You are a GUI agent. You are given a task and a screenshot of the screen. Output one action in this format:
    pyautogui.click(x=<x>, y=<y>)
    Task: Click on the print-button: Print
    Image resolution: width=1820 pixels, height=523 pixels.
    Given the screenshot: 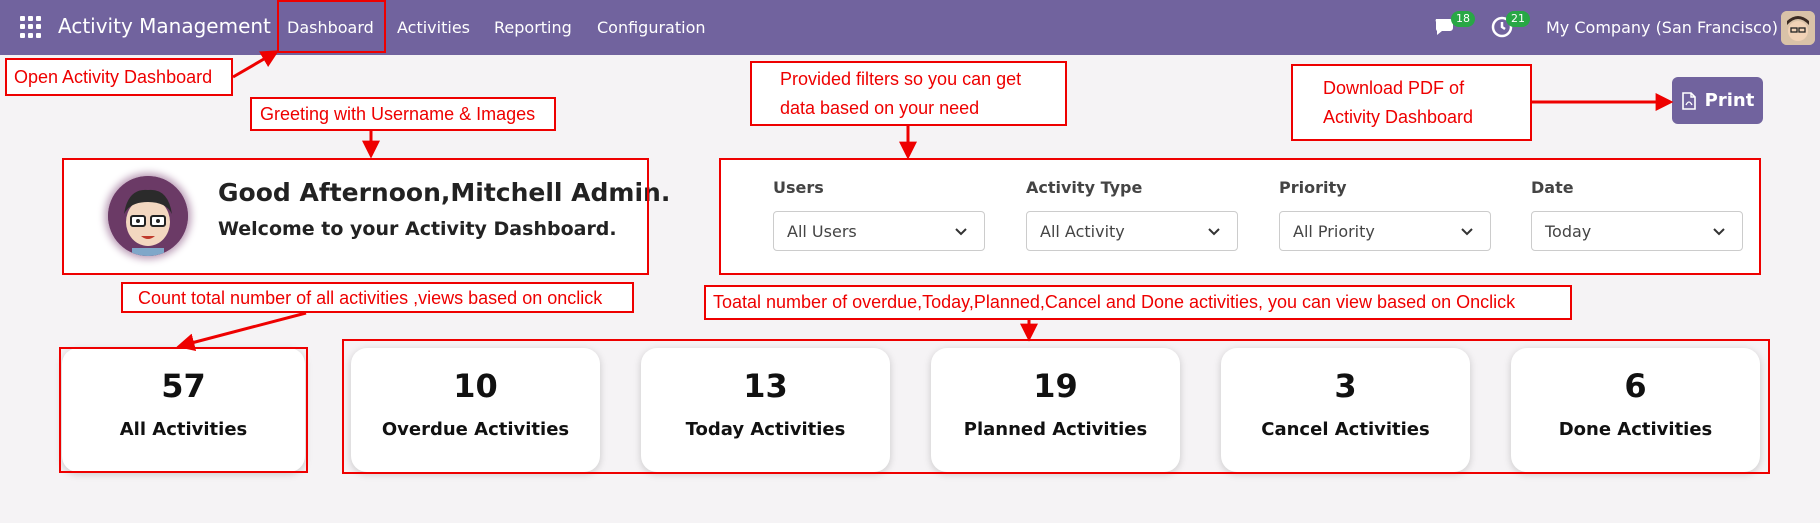 What is the action you would take?
    pyautogui.click(x=1717, y=100)
    